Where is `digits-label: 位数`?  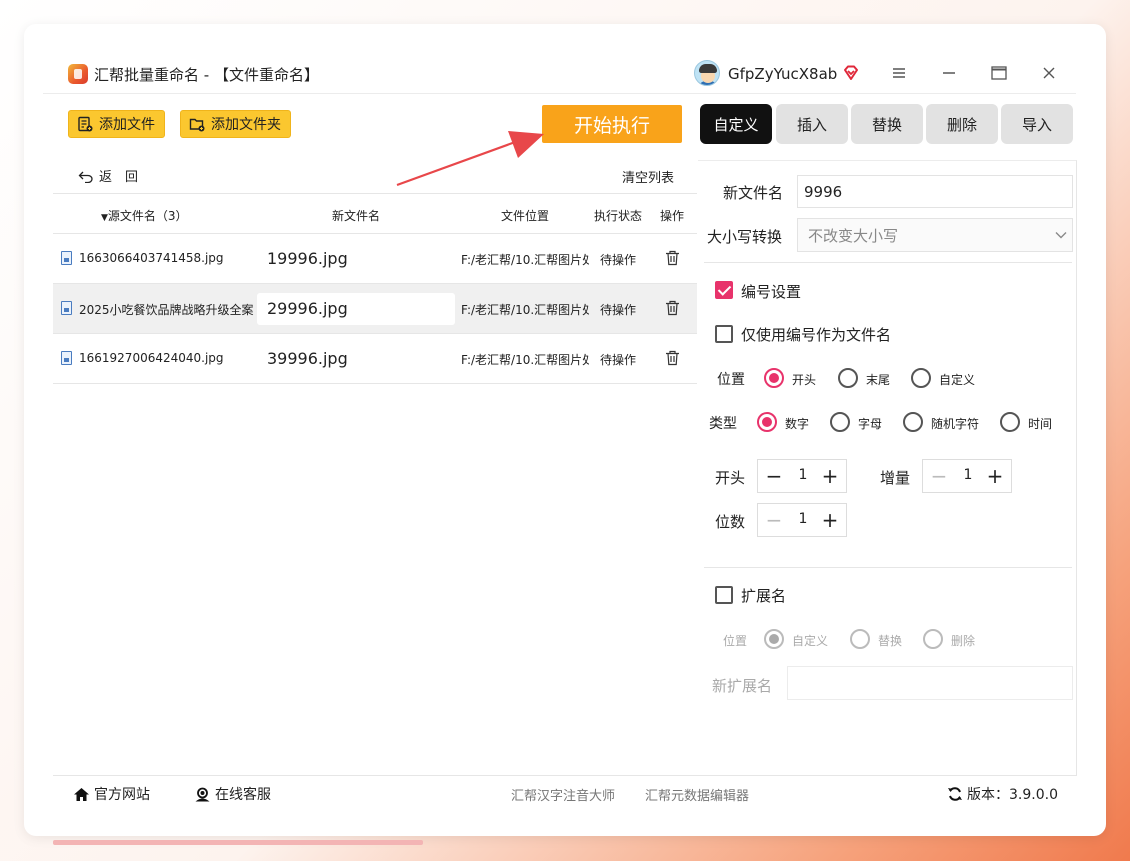 digits-label: 位数 is located at coordinates (730, 522).